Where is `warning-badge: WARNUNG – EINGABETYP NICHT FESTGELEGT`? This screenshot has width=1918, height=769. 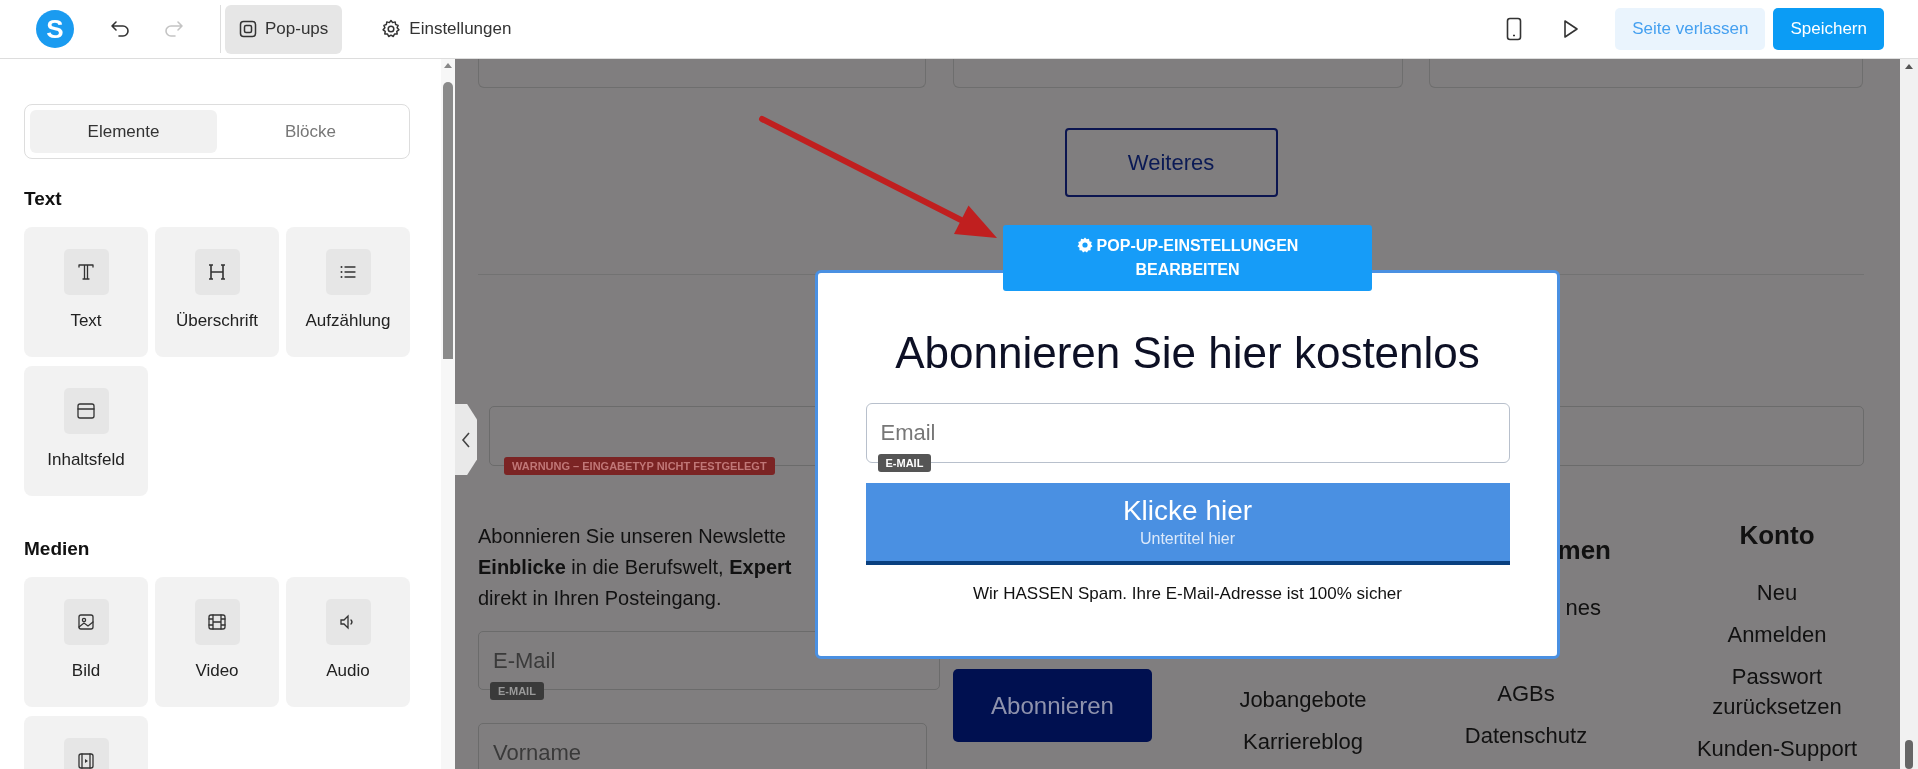 warning-badge: WARNUNG – EINGABETYP NICHT FESTGELEGT is located at coordinates (639, 466).